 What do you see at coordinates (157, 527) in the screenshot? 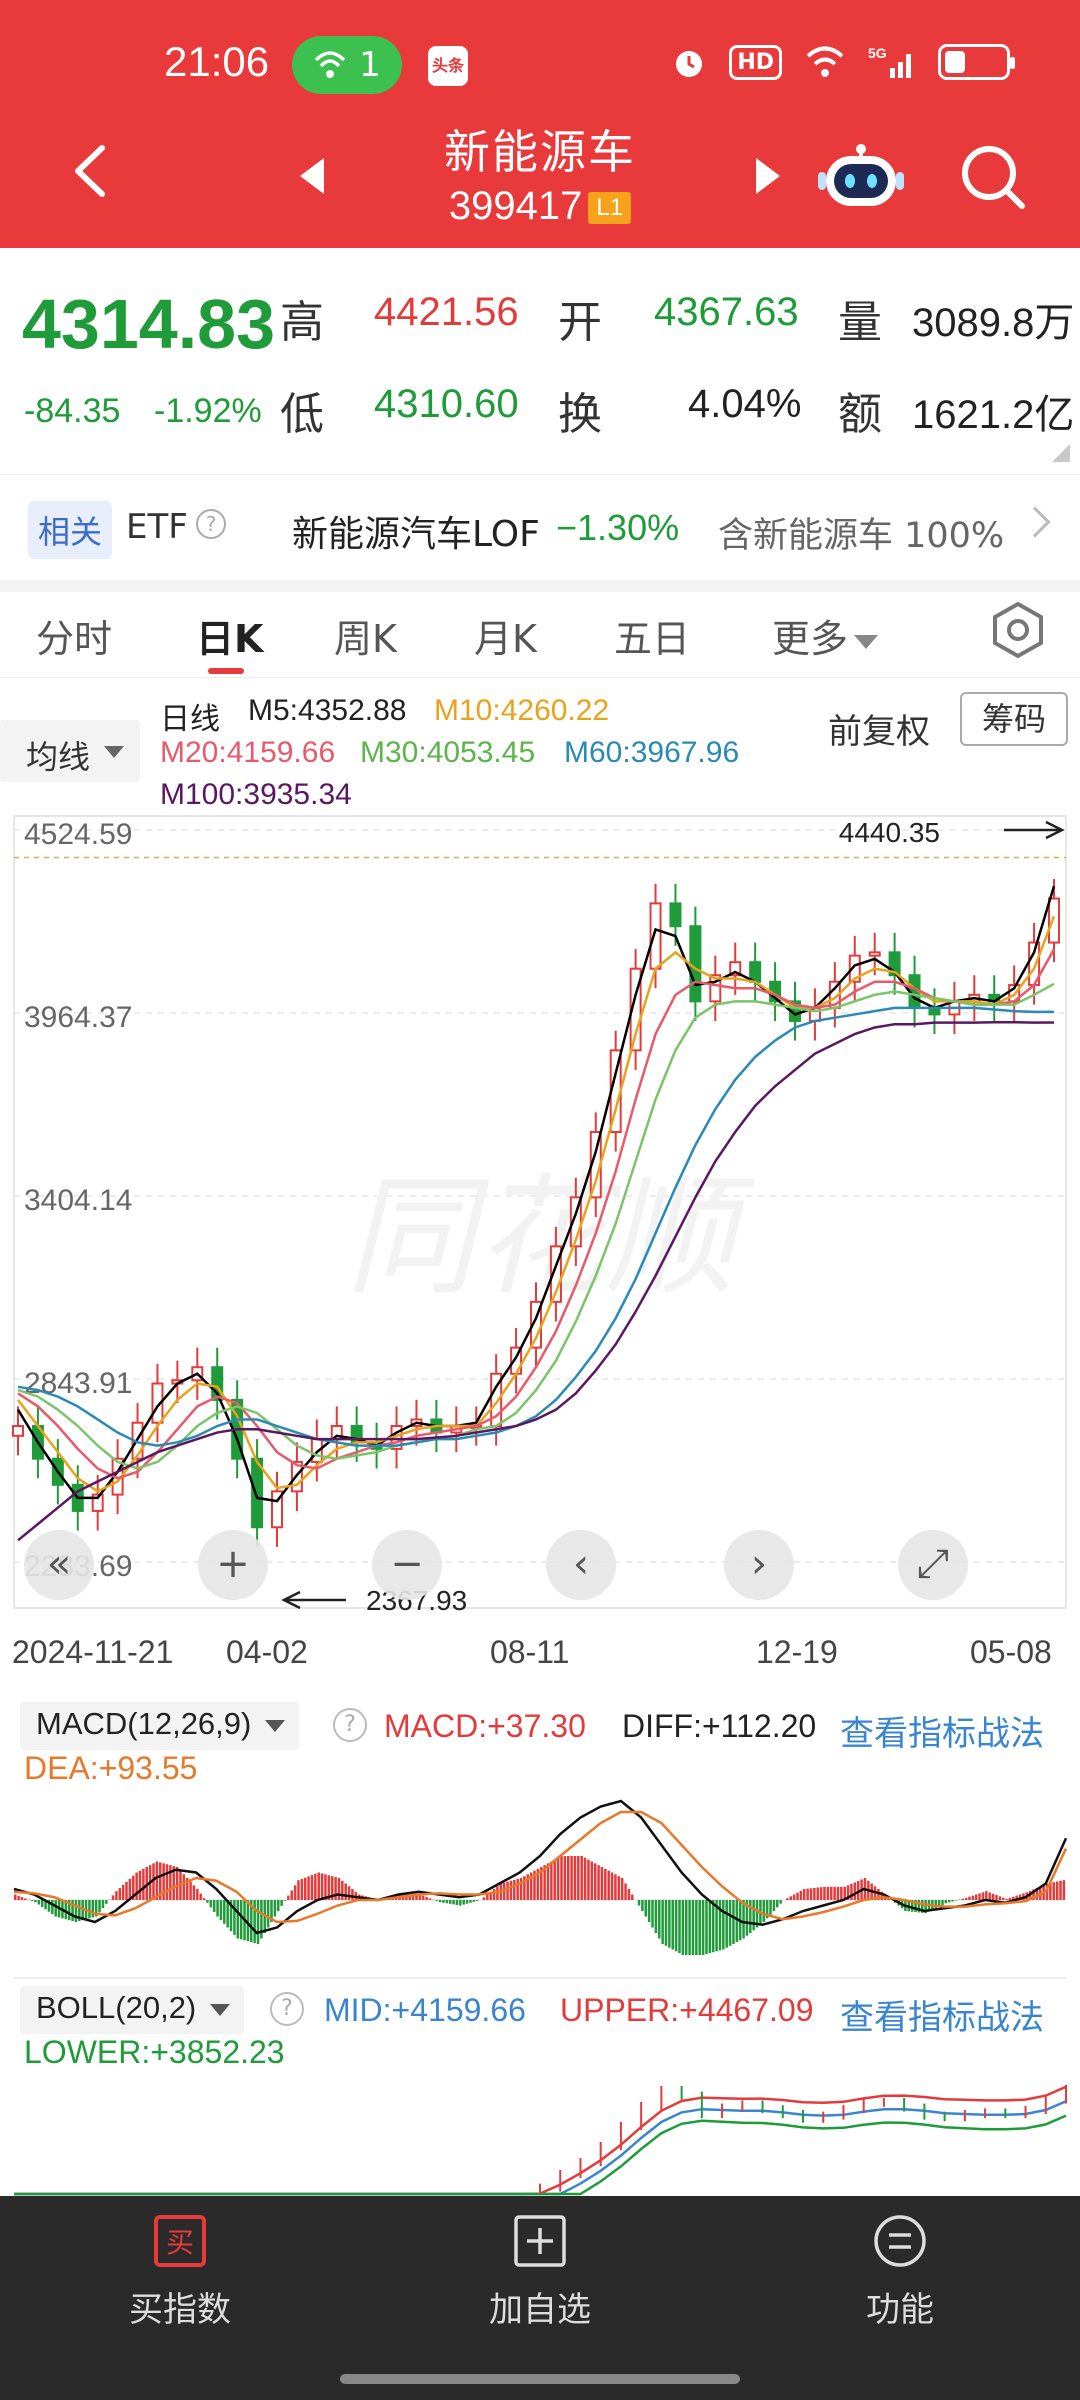
I see `etf-label: ETF` at bounding box center [157, 527].